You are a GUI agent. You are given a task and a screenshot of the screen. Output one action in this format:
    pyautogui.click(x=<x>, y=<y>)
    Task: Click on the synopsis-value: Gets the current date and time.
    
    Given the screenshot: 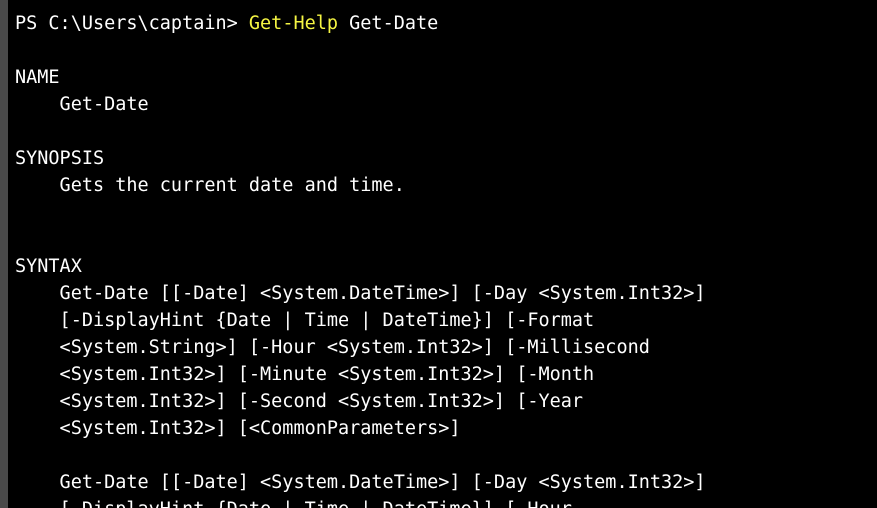 What is the action you would take?
    pyautogui.click(x=210, y=185)
    